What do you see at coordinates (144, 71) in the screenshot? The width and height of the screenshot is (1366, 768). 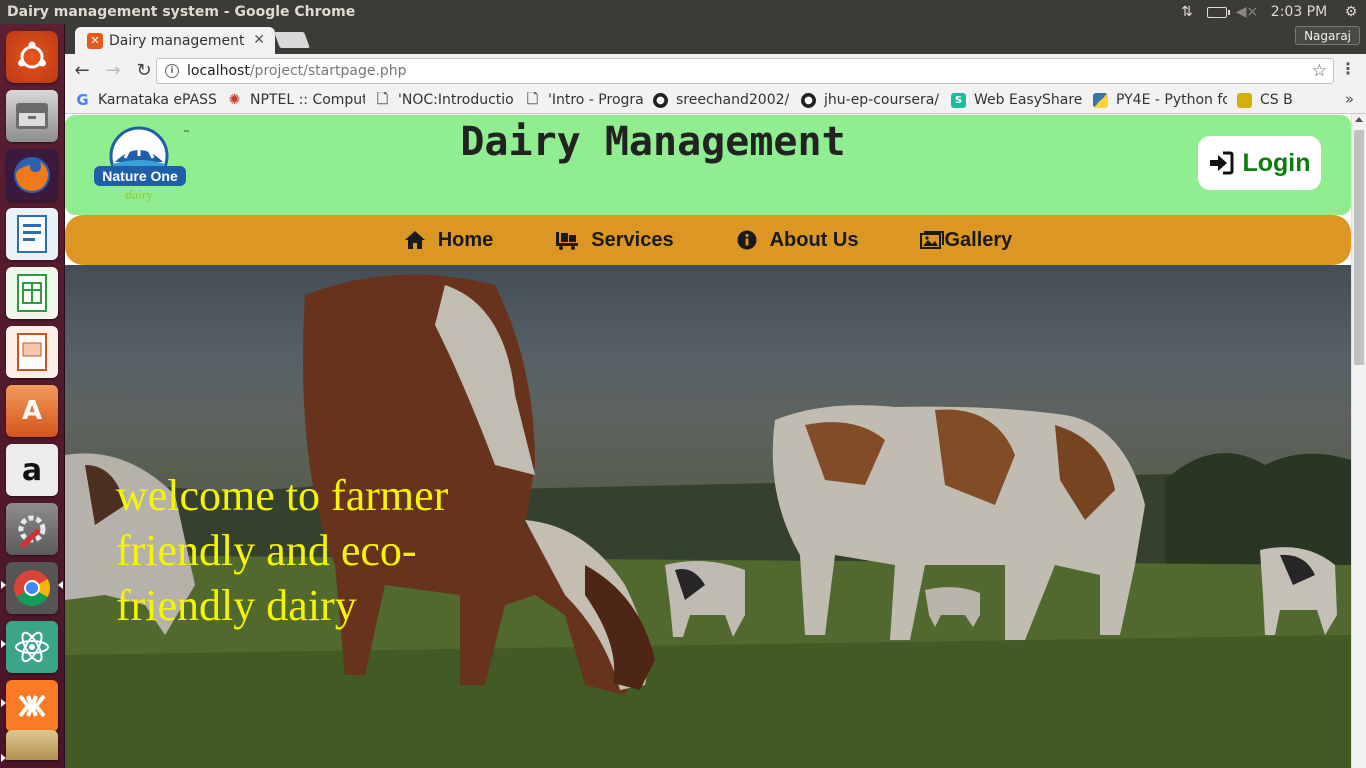 I see `reload-icon: ↻` at bounding box center [144, 71].